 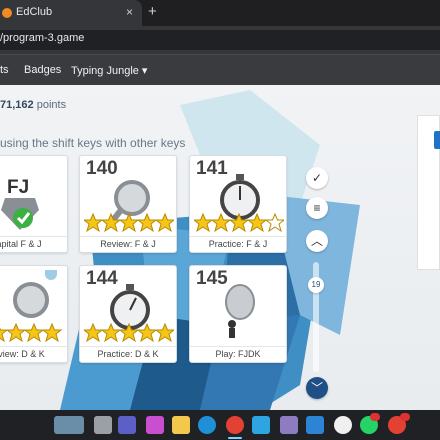 What do you see at coordinates (51, 275) in the screenshot?
I see `trophy-icon` at bounding box center [51, 275].